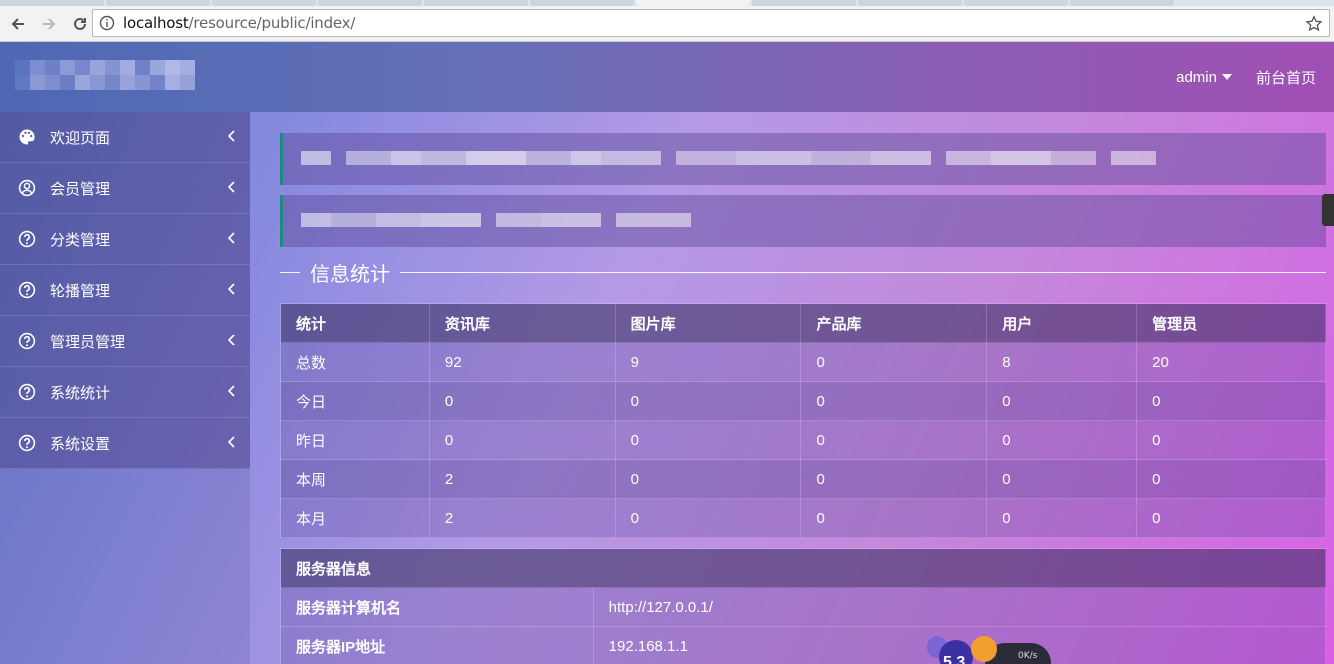 Image resolution: width=1334 pixels, height=664 pixels. I want to click on logo, so click(105, 75).